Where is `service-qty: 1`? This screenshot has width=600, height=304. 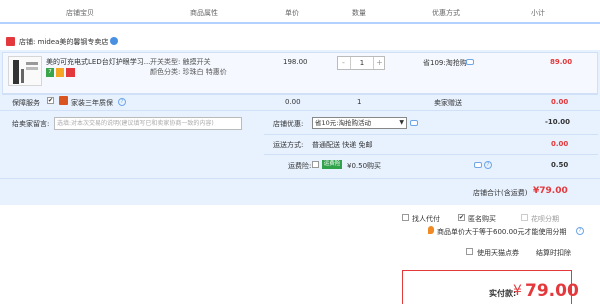
service-qty: 1 is located at coordinates (359, 102).